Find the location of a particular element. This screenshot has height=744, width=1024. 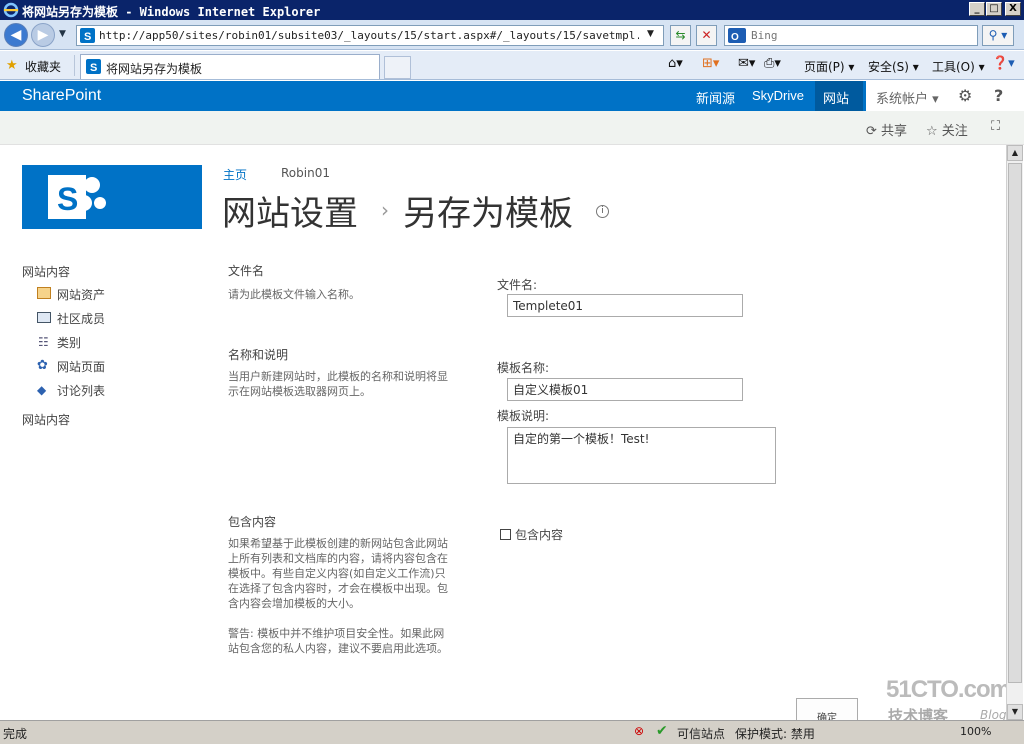

zoom-level: 100% is located at coordinates (975, 731).